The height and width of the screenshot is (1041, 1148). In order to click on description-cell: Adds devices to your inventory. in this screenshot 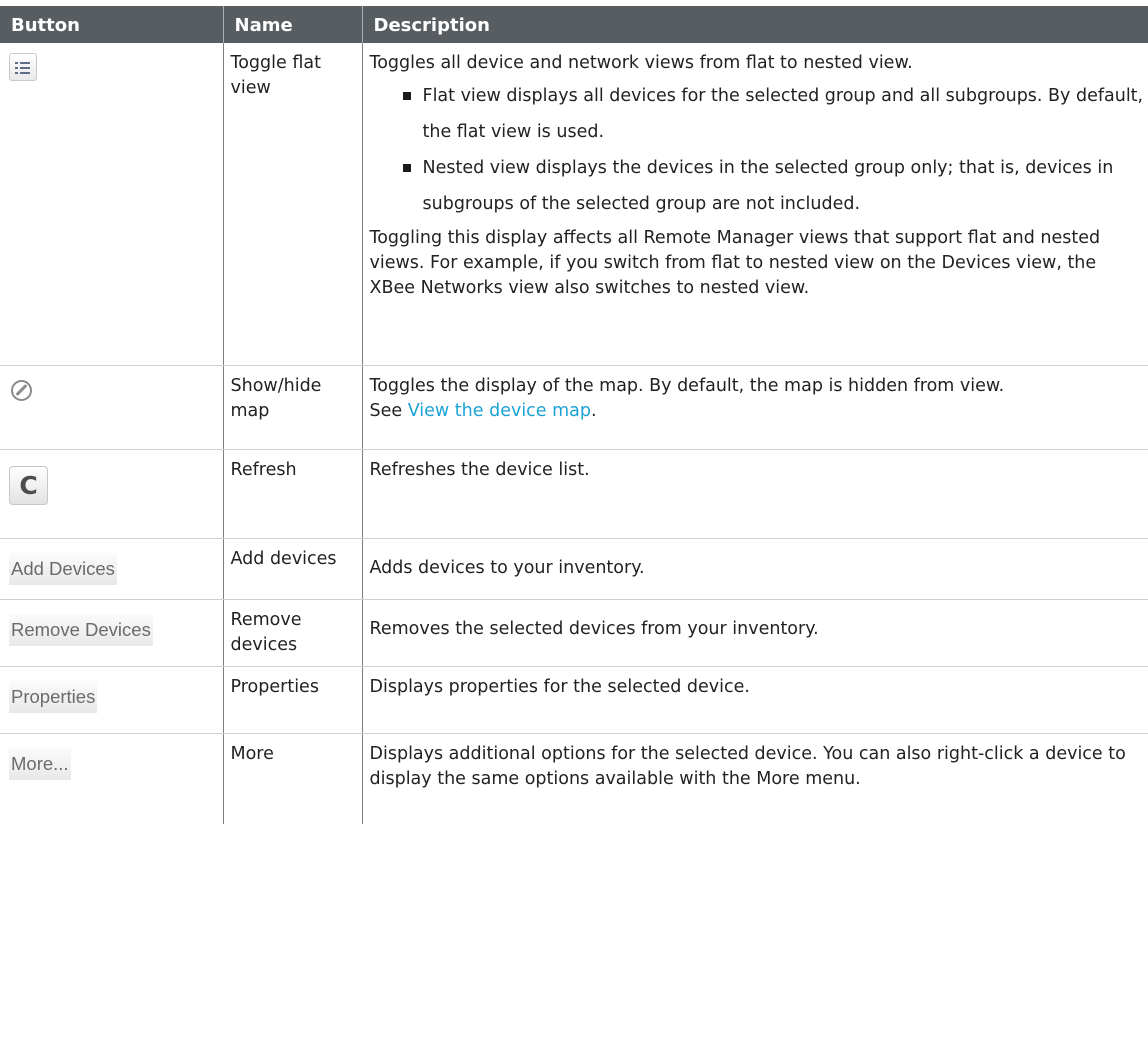, I will do `click(754, 569)`.